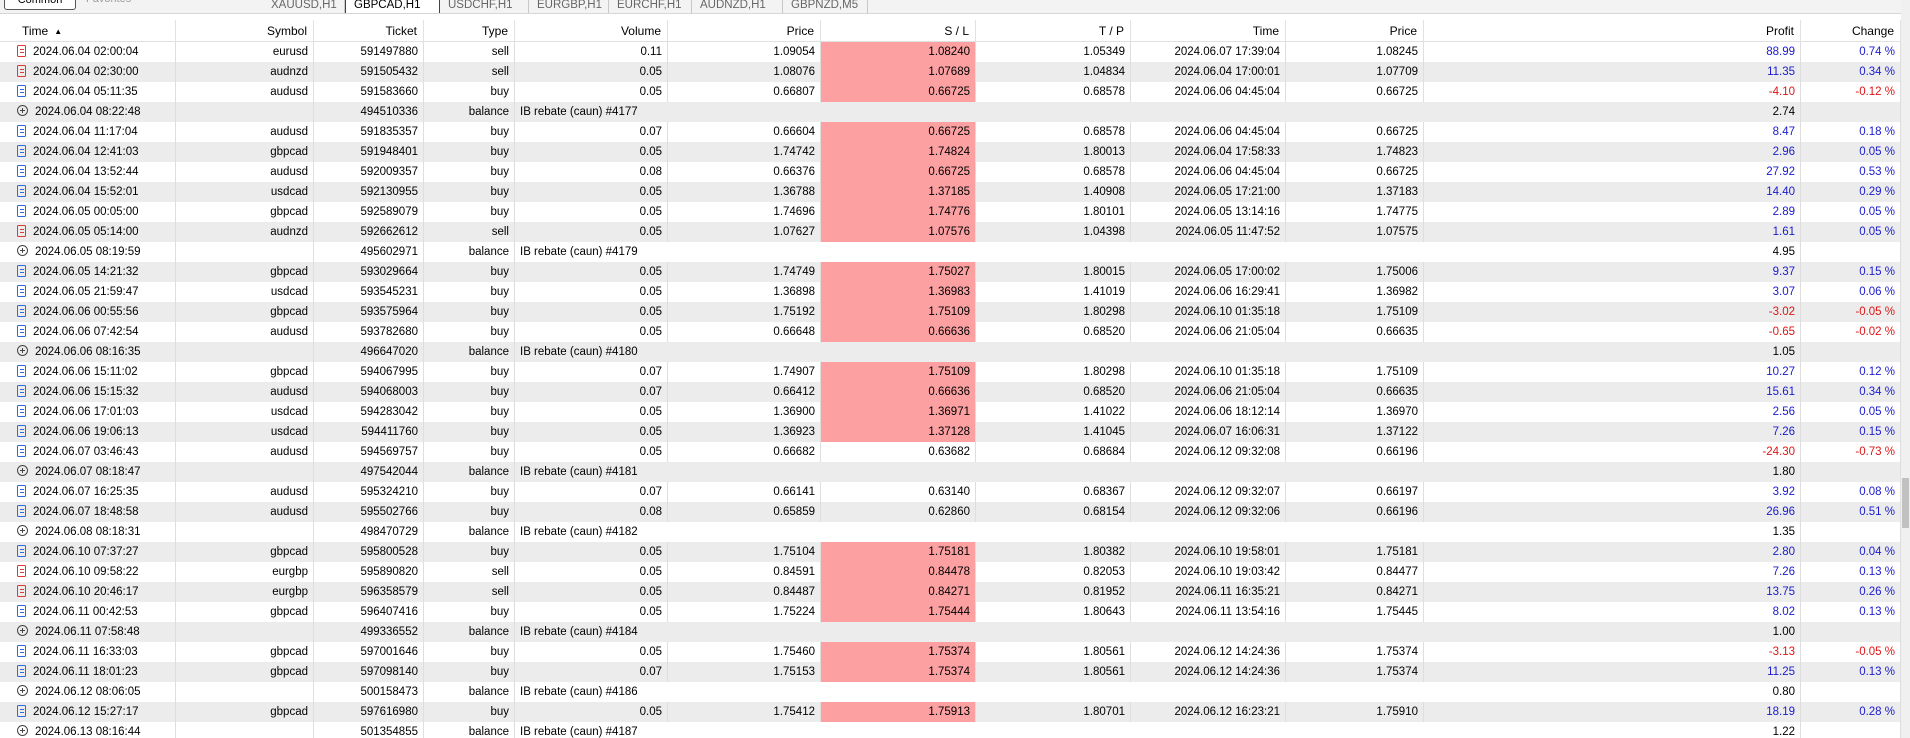  I want to click on chart-tab-usdchf-h1: USDCHF,H1, so click(484, 6).